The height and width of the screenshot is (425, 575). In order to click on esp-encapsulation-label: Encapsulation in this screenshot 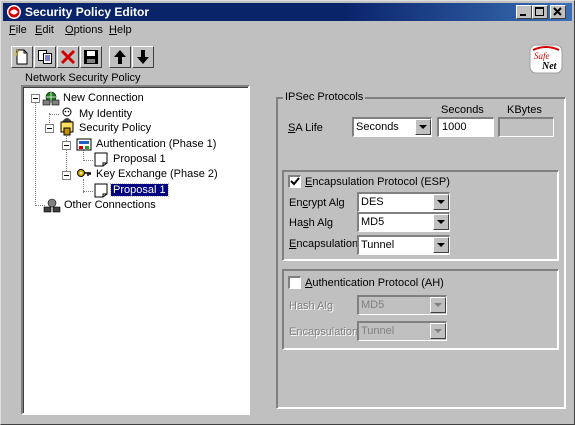, I will do `click(324, 244)`.